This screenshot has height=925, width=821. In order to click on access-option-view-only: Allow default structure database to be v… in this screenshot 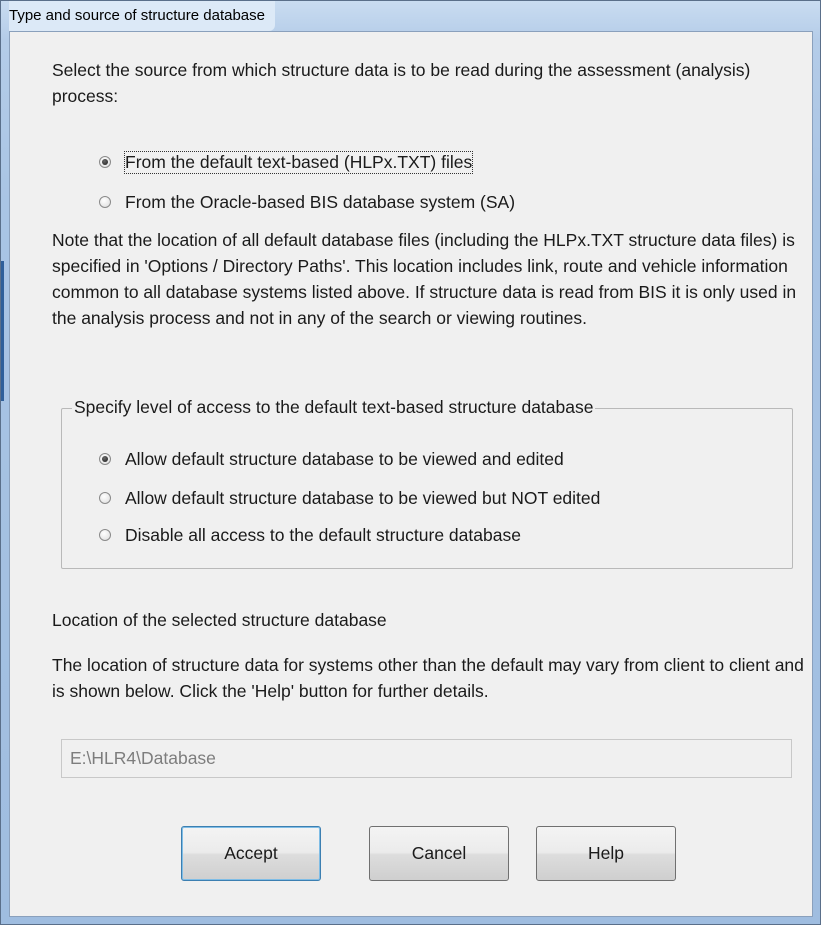, I will do `click(349, 498)`.